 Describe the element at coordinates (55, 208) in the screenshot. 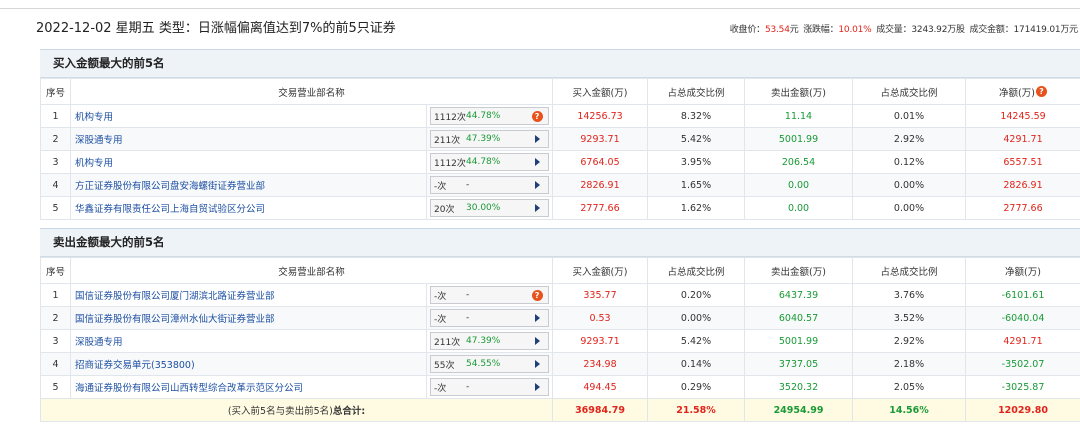

I see `row-index: 5` at that location.